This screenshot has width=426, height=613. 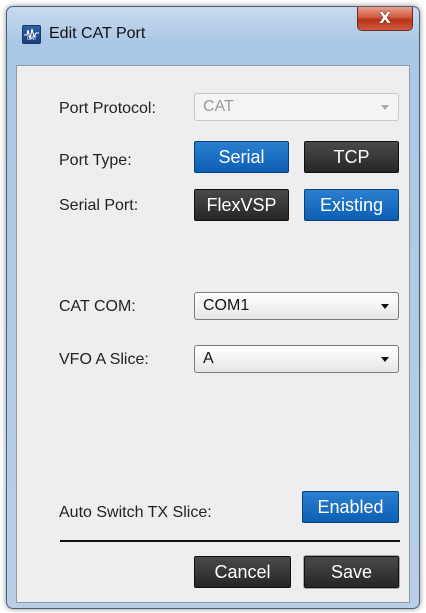 What do you see at coordinates (95, 160) in the screenshot?
I see `port-type-label: Port Type:` at bounding box center [95, 160].